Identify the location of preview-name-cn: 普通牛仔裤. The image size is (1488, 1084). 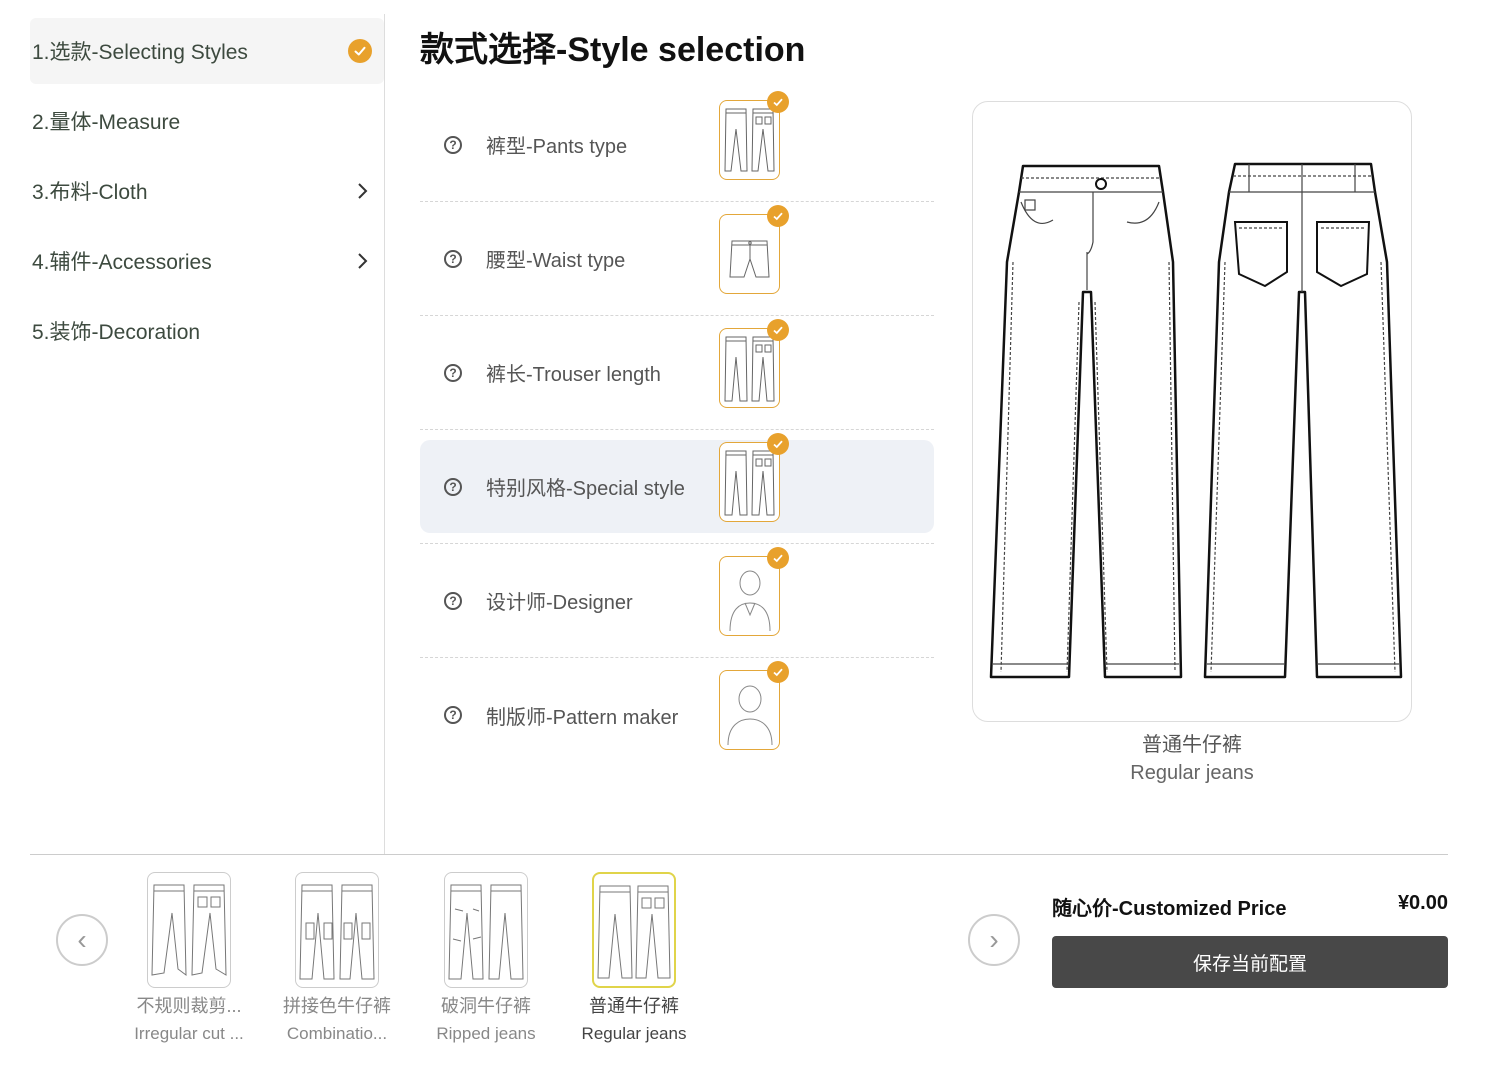
(1192, 745).